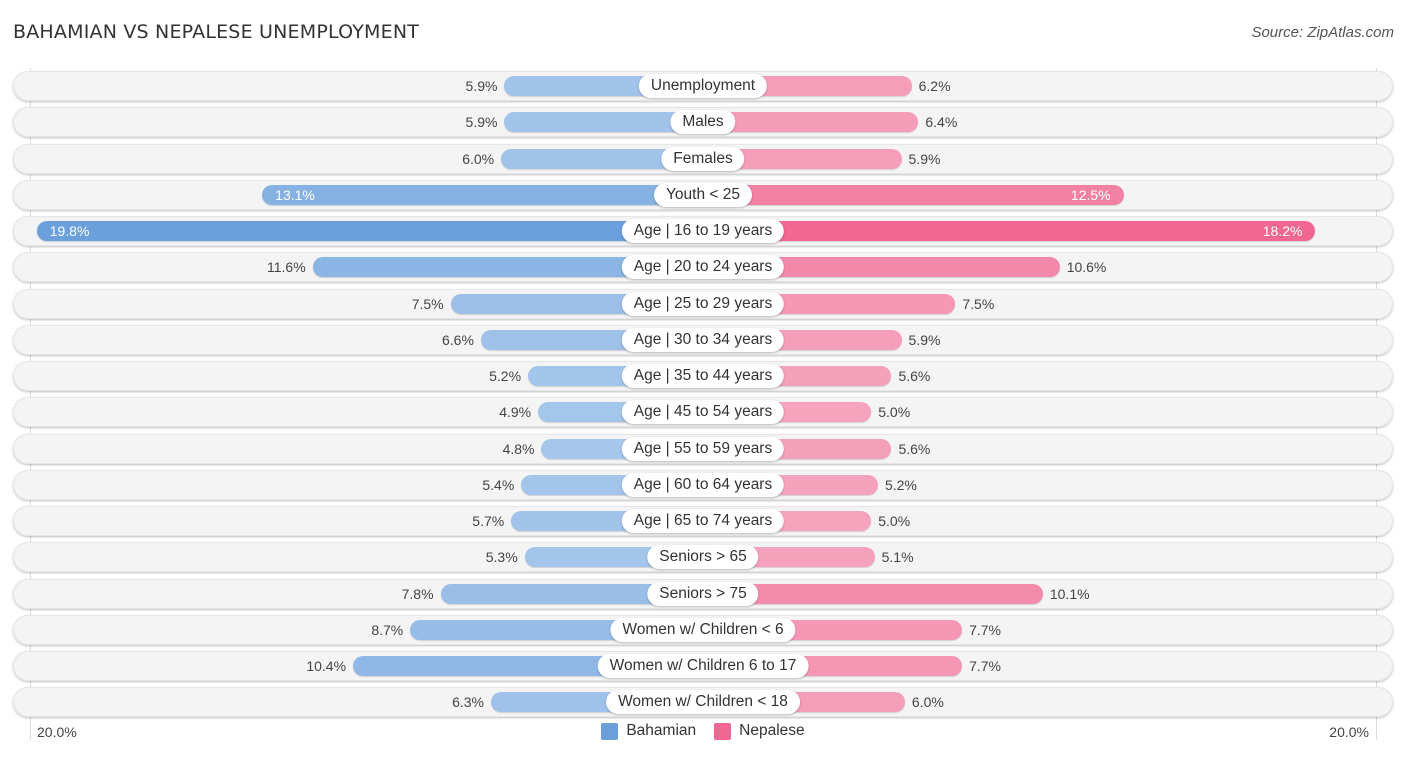 This screenshot has height=757, width=1406. I want to click on value-label-bahamian: 6.6%, so click(458, 340).